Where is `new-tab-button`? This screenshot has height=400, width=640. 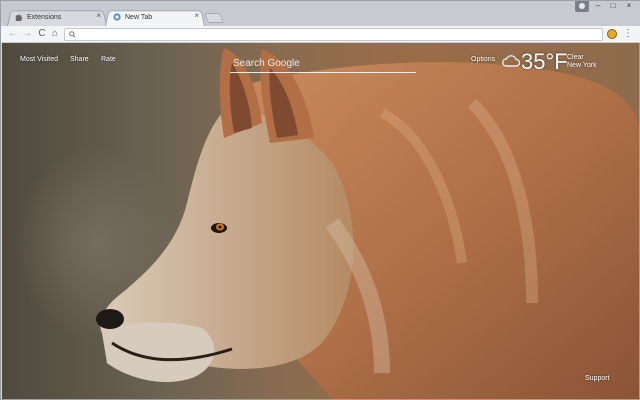
new-tab-button is located at coordinates (214, 18).